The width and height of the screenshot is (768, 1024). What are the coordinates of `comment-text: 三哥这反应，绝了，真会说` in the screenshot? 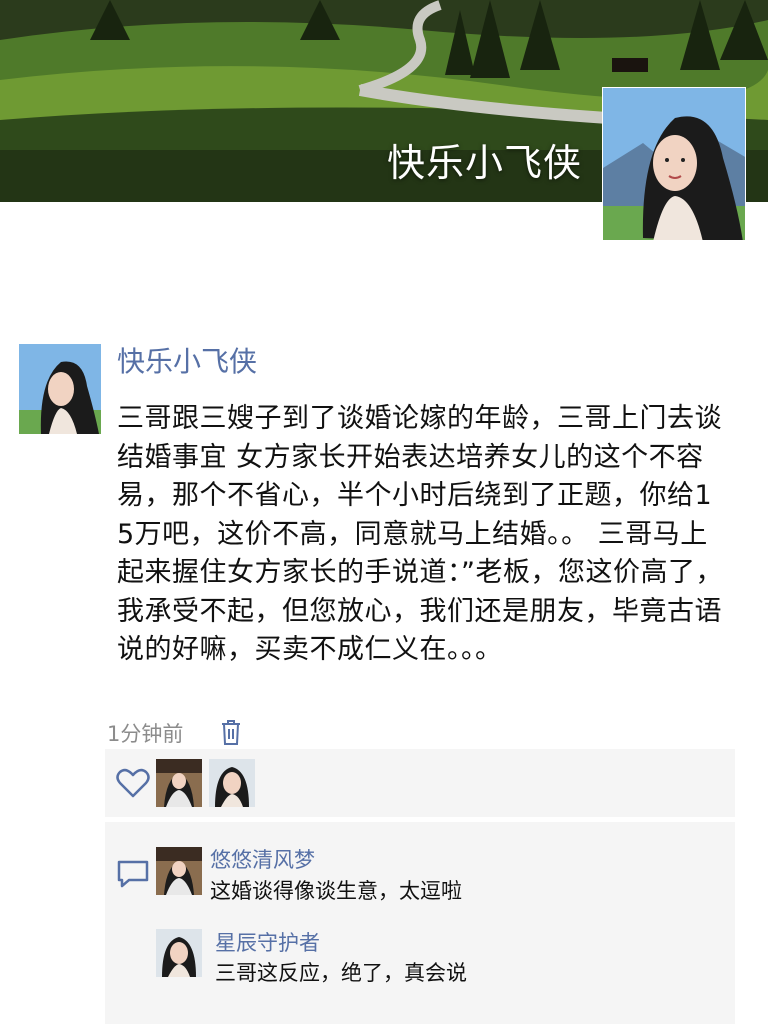 It's located at (341, 973).